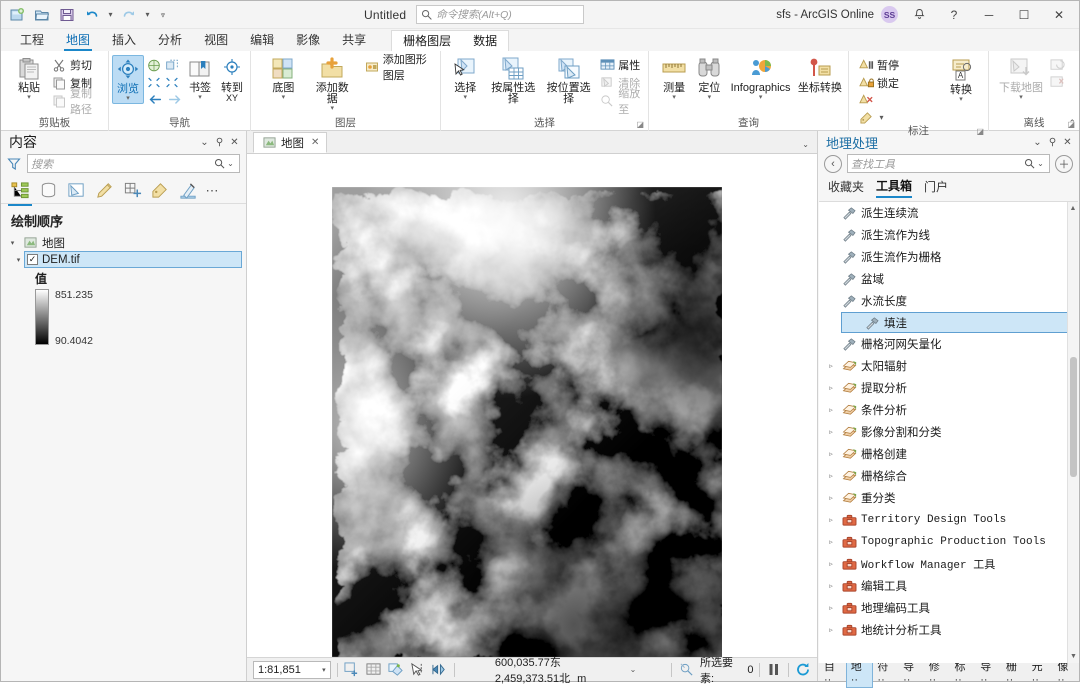  Describe the element at coordinates (710, 97) in the screenshot. I see `locate-dropdown-icon: ▾` at that location.